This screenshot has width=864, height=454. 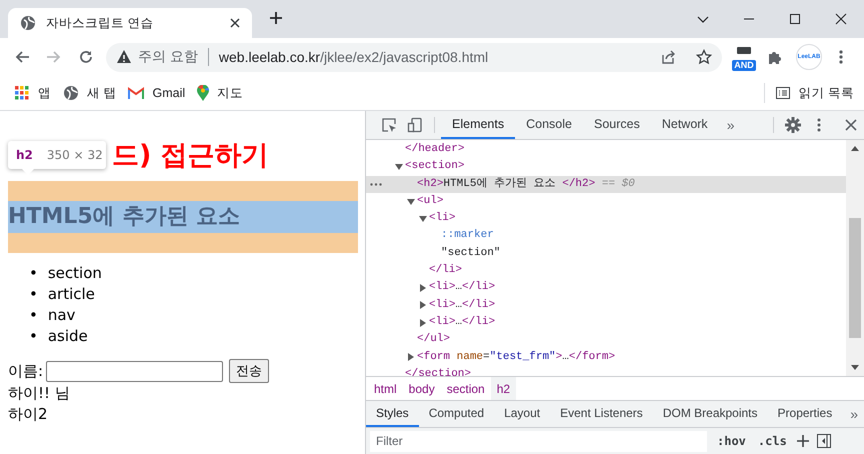 What do you see at coordinates (710, 414) in the screenshot?
I see `styles-pane-tab: DOM Breakpoints` at bounding box center [710, 414].